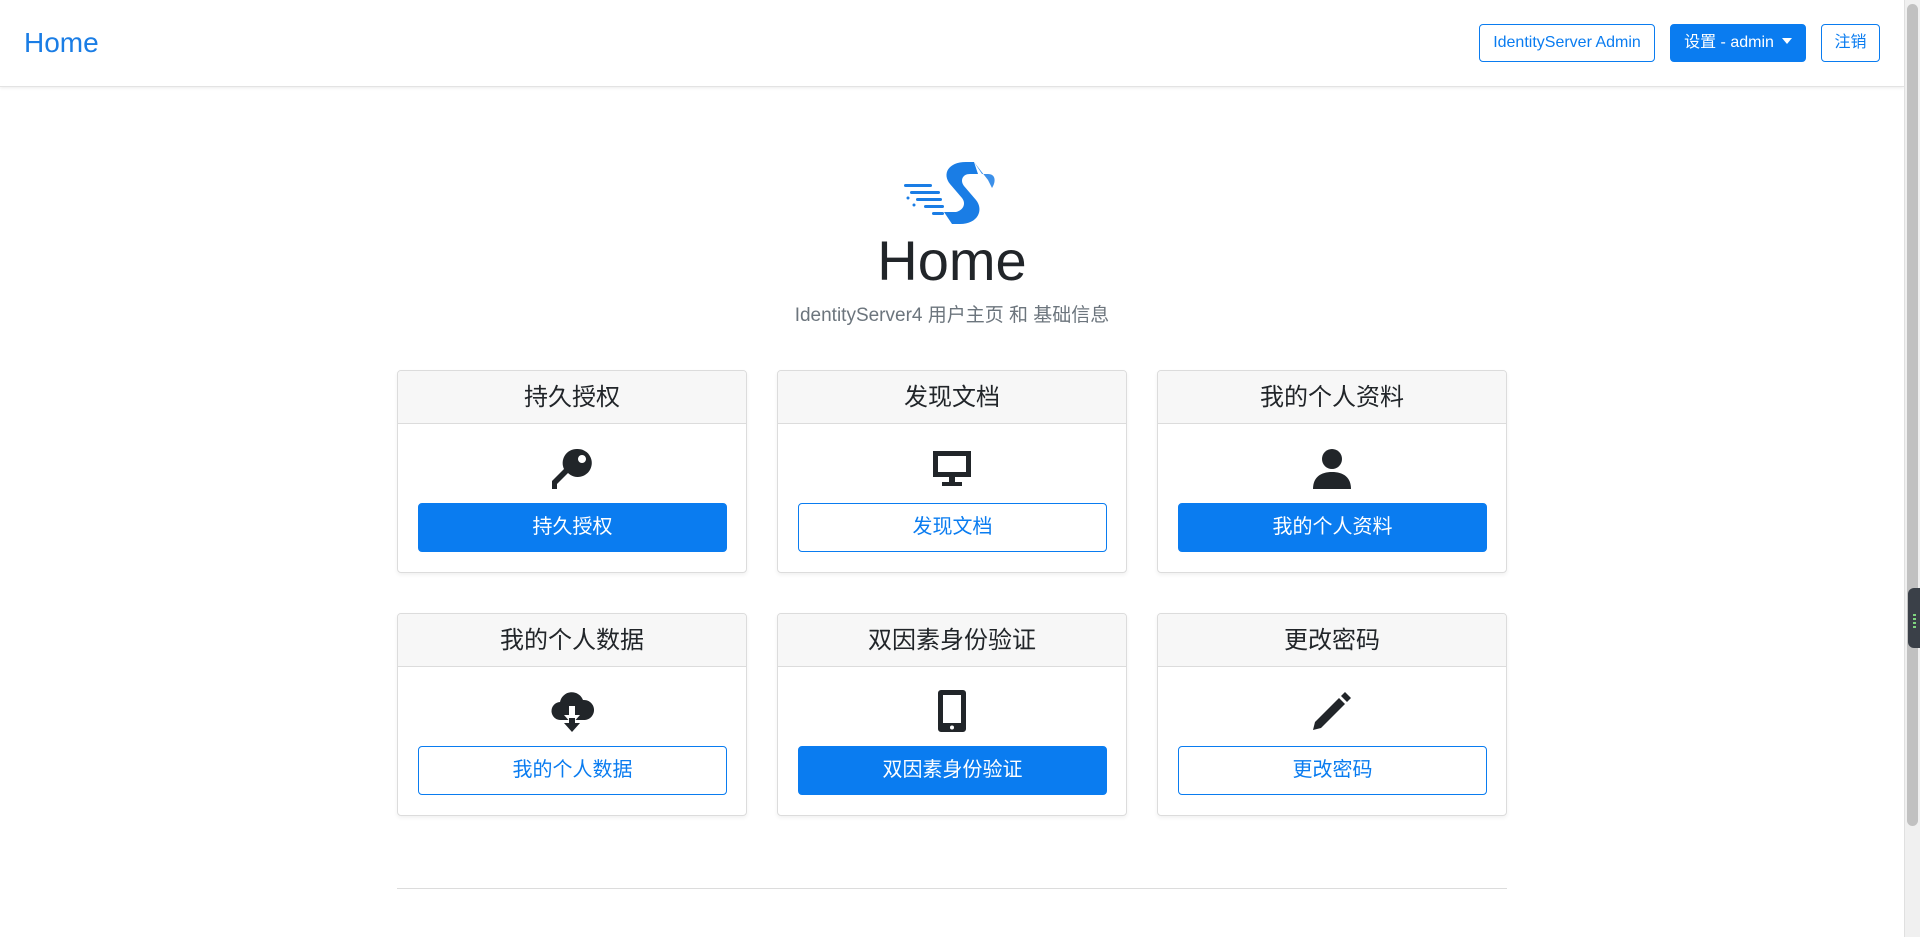  I want to click on card-change-password: 更改密码 更改密码, so click(1332, 714).